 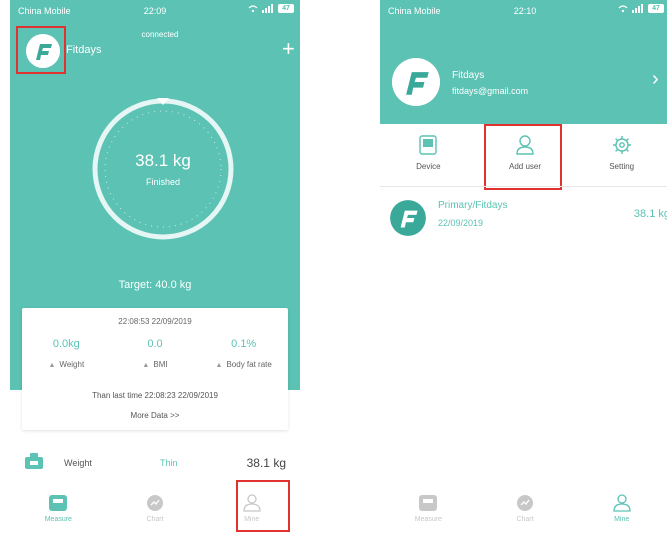 What do you see at coordinates (243, 353) in the screenshot?
I see `stat-body-fat: 0.1% ▲ Body fat rate` at bounding box center [243, 353].